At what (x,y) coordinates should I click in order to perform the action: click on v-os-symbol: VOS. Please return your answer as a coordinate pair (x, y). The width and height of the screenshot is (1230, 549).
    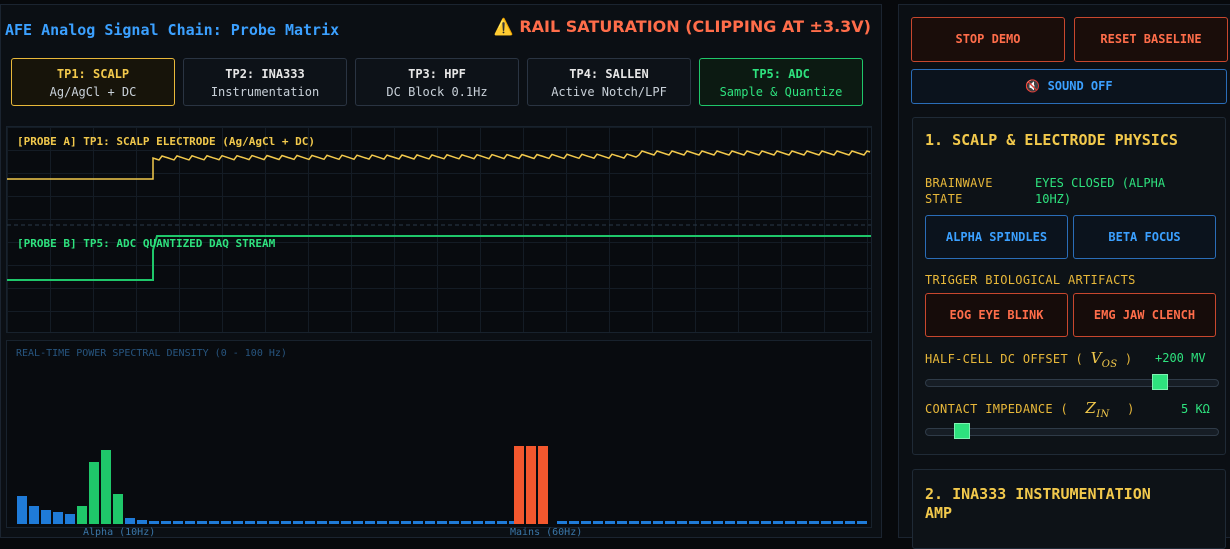
    Looking at the image, I should click on (1104, 359).